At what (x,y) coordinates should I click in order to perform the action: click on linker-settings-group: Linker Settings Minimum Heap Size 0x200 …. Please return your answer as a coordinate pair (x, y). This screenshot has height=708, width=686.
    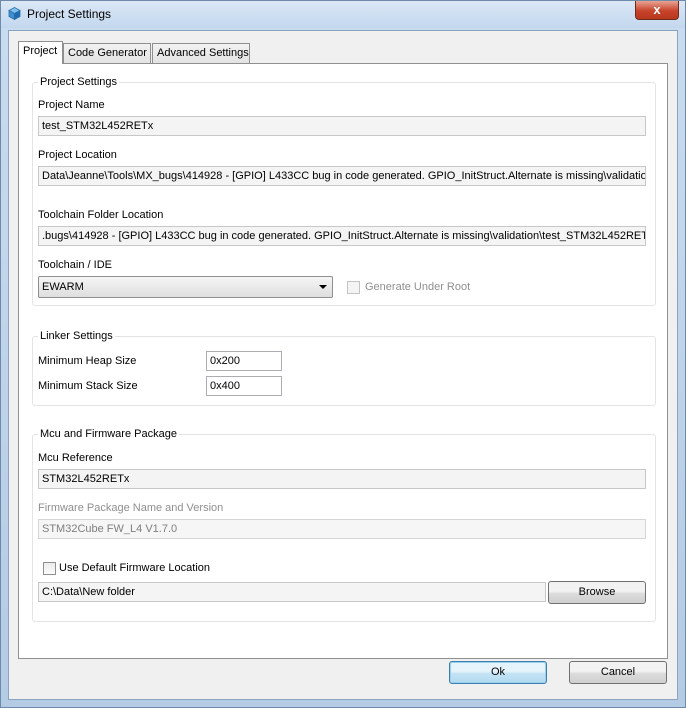
    Looking at the image, I should click on (344, 368).